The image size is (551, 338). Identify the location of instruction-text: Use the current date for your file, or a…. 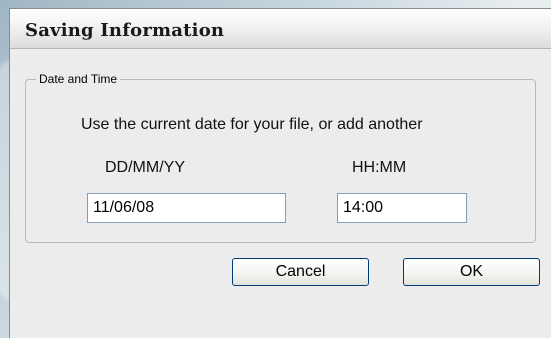
(252, 124).